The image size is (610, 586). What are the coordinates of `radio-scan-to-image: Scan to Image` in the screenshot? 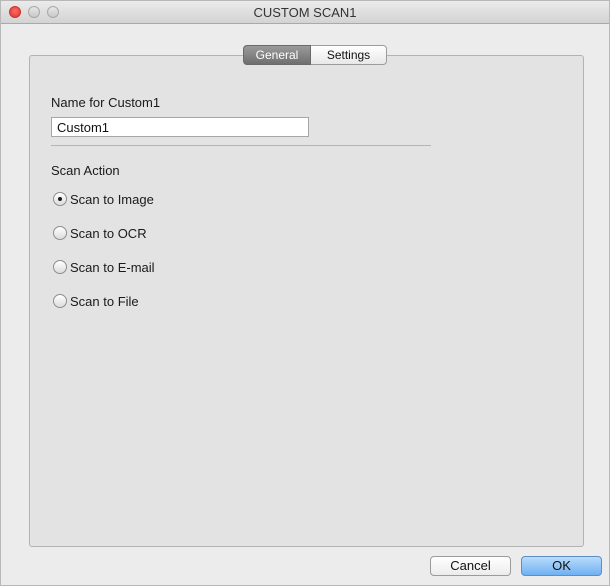 It's located at (103, 199).